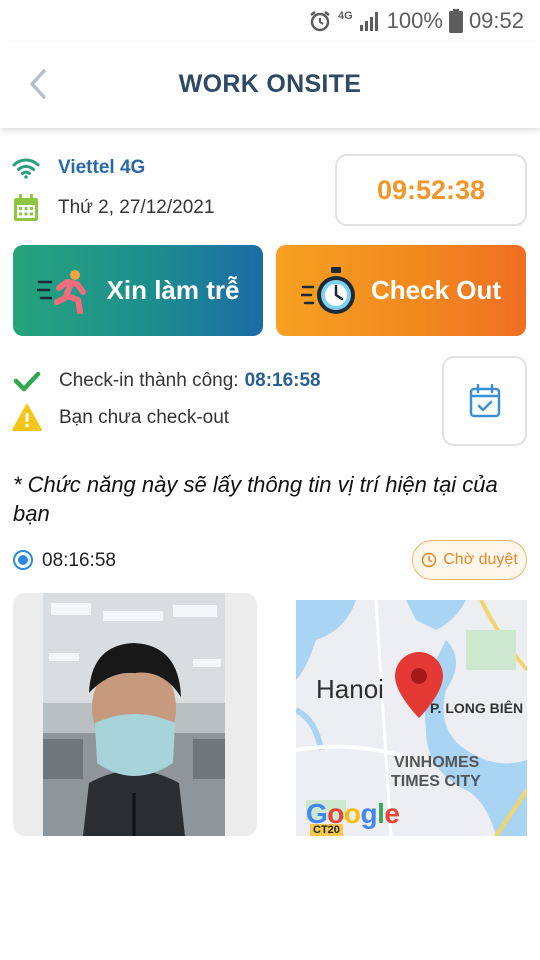 This screenshot has width=540, height=960. I want to click on pending-badge: Chờ duyệt, so click(469, 560).